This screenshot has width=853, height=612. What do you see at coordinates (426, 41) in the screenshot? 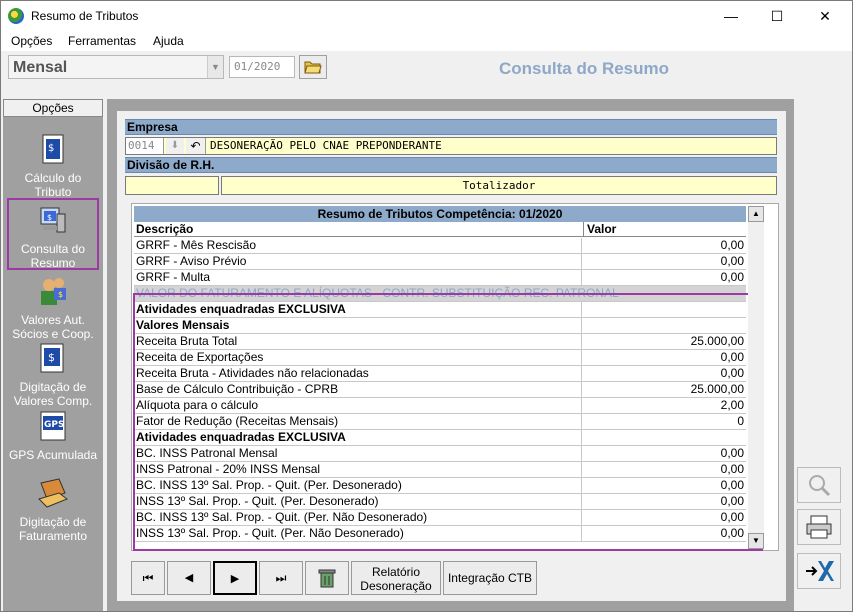
I see `menu-bar: Opções Ferramentas Ajuda` at bounding box center [426, 41].